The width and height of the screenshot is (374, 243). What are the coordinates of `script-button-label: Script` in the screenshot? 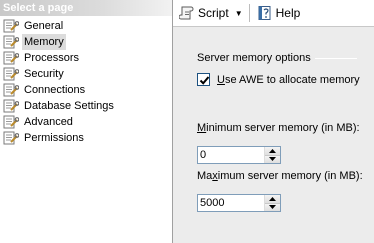 It's located at (213, 13).